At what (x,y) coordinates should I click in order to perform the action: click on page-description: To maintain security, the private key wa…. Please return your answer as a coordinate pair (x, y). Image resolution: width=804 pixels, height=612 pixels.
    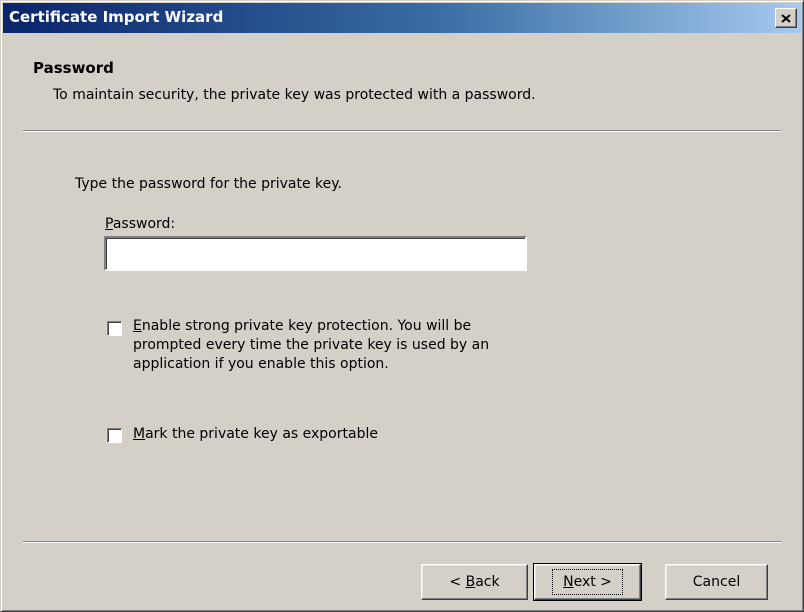
    Looking at the image, I should click on (294, 95).